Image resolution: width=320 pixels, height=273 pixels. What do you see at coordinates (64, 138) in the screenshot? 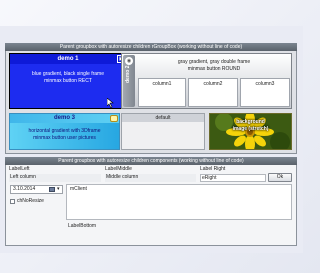
I see `demo3-line2: minmax button user pictures` at bounding box center [64, 138].